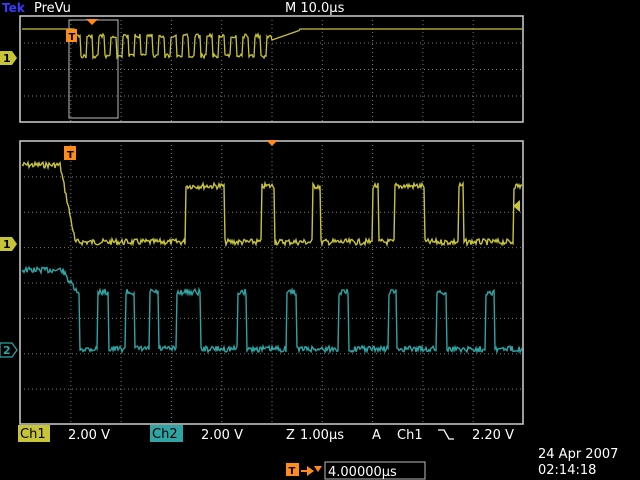 This screenshot has width=640, height=480. Describe the element at coordinates (307, 471) in the screenshot. I see `arrow-right-icon` at that location.